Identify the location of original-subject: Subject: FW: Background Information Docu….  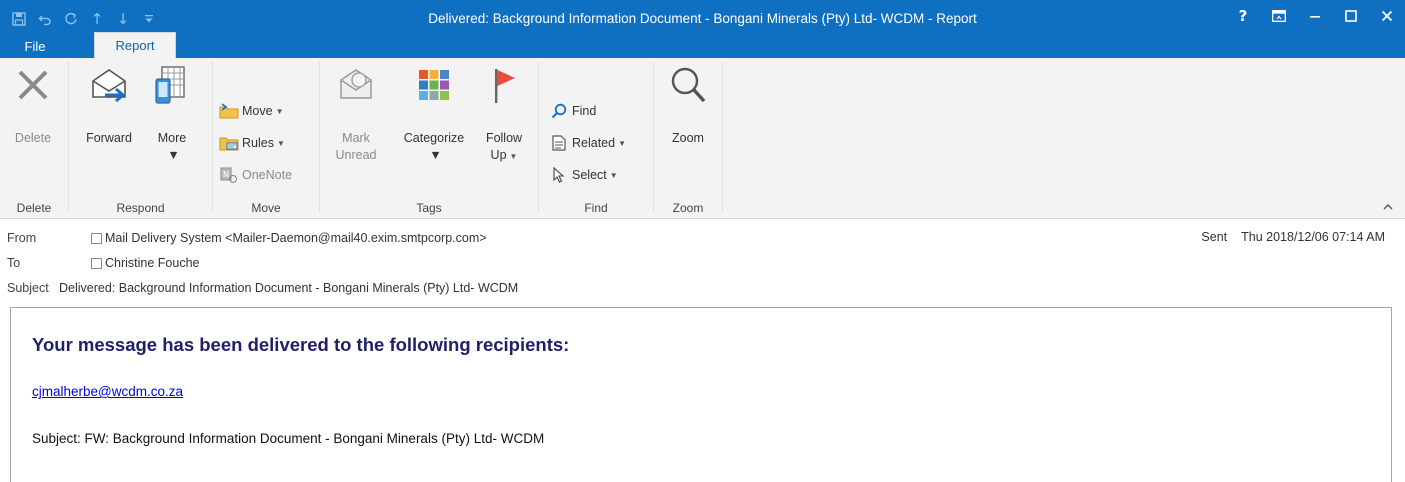
(288, 438).